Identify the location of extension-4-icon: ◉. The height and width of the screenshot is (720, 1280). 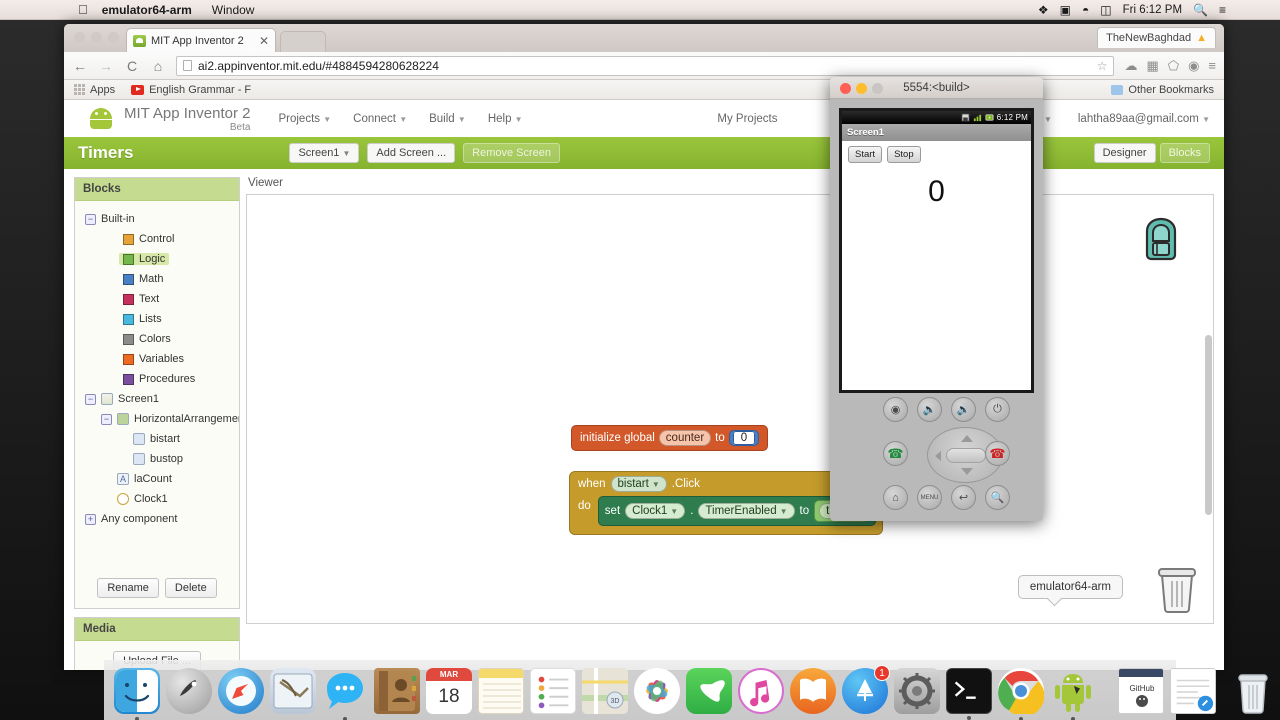
(1193, 66).